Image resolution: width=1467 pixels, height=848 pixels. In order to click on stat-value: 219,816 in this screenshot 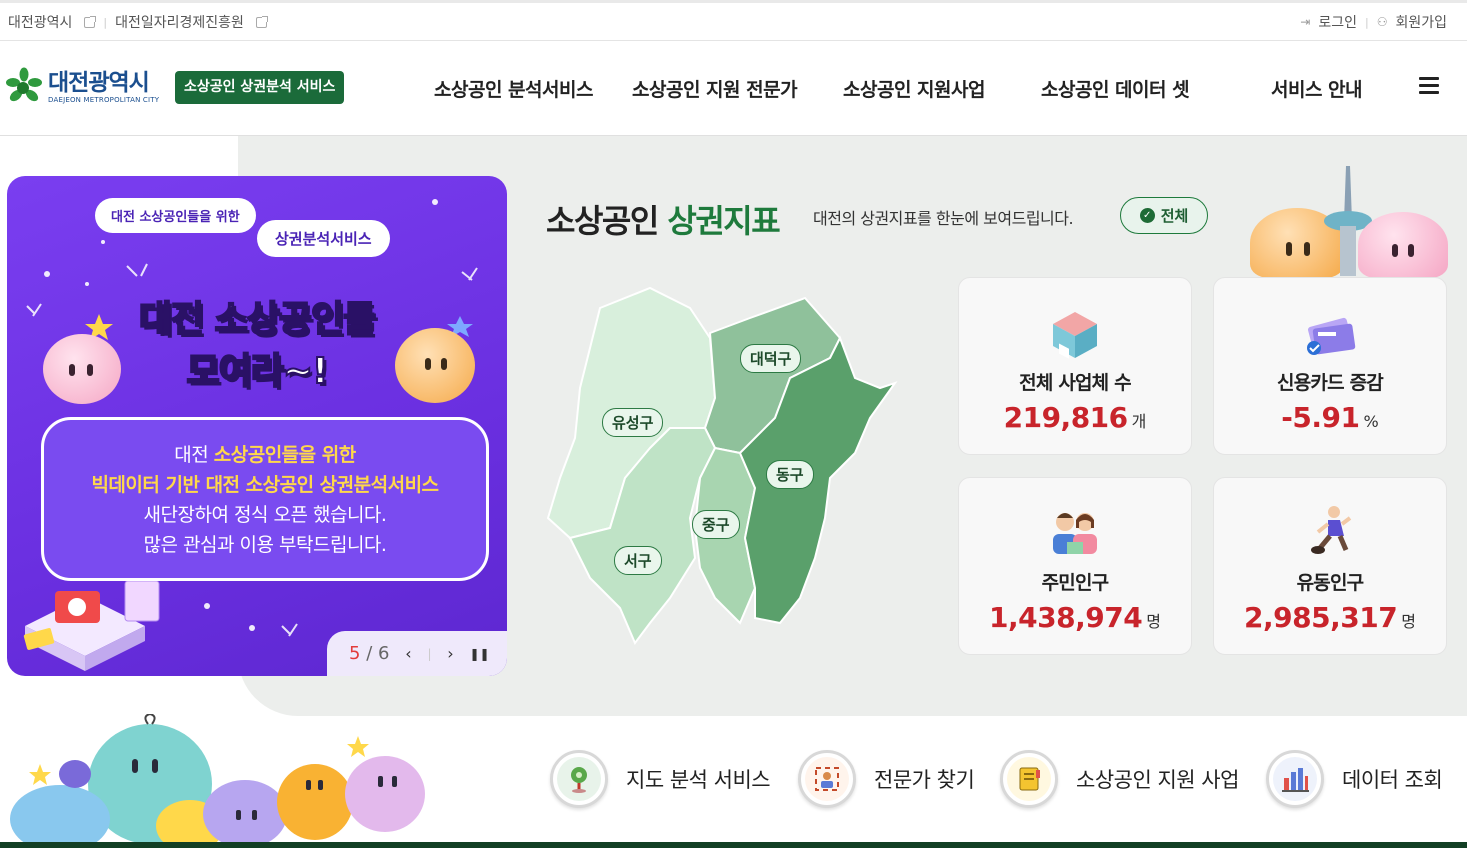, I will do `click(1066, 417)`.